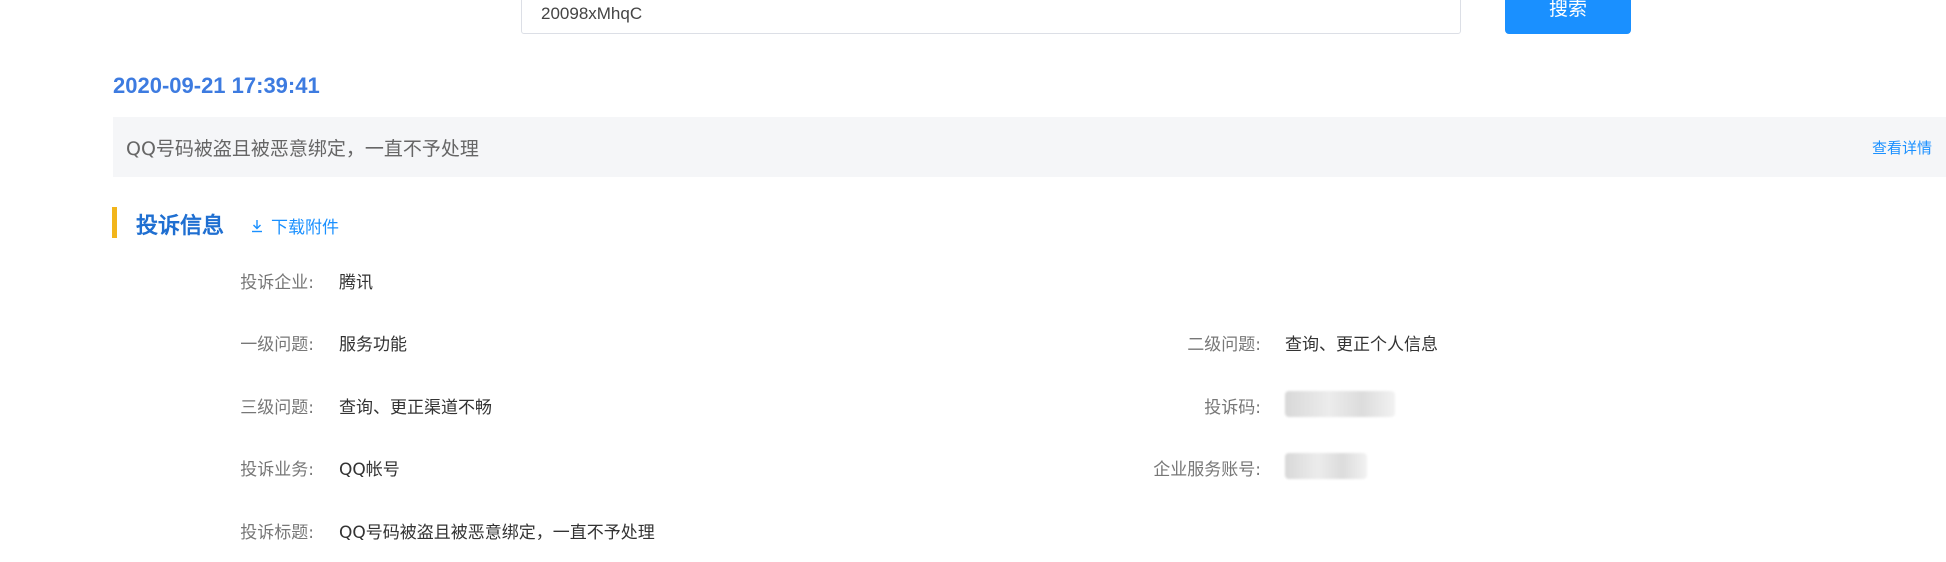 The width and height of the screenshot is (1946, 562). I want to click on download-icon, so click(257, 226).